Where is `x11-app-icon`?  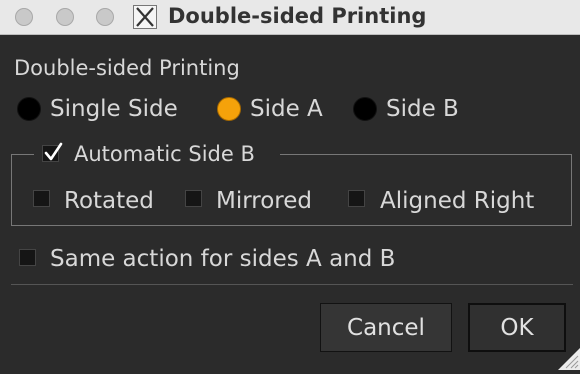 x11-app-icon is located at coordinates (145, 17).